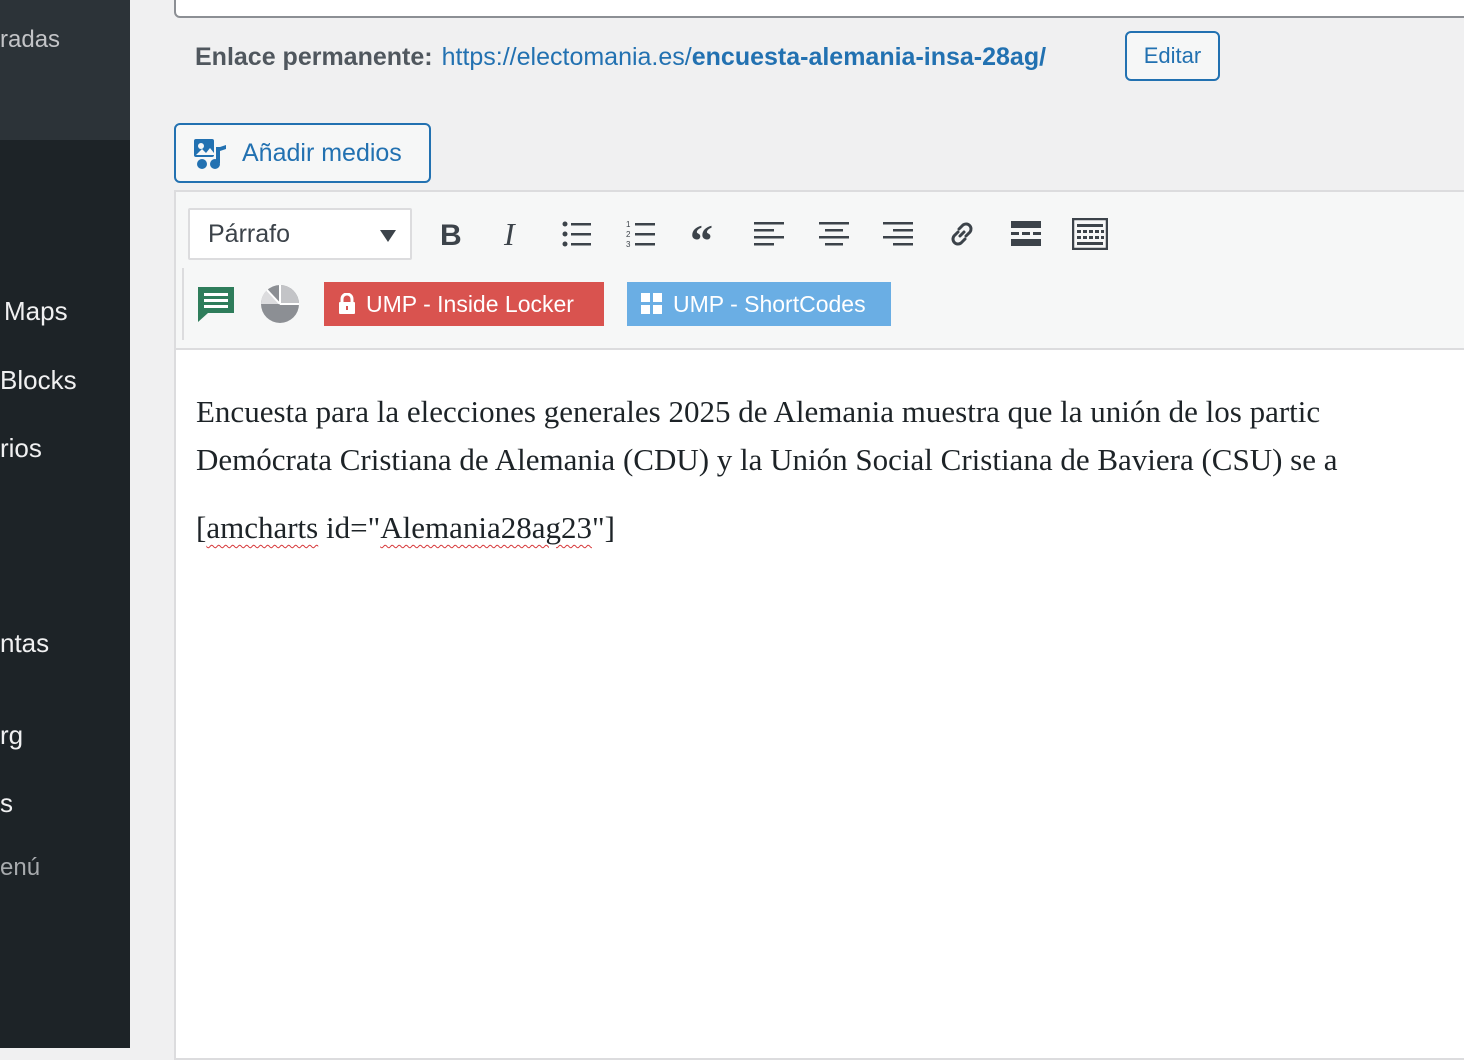  What do you see at coordinates (6, 803) in the screenshot?
I see `sidebar-item-s: s` at bounding box center [6, 803].